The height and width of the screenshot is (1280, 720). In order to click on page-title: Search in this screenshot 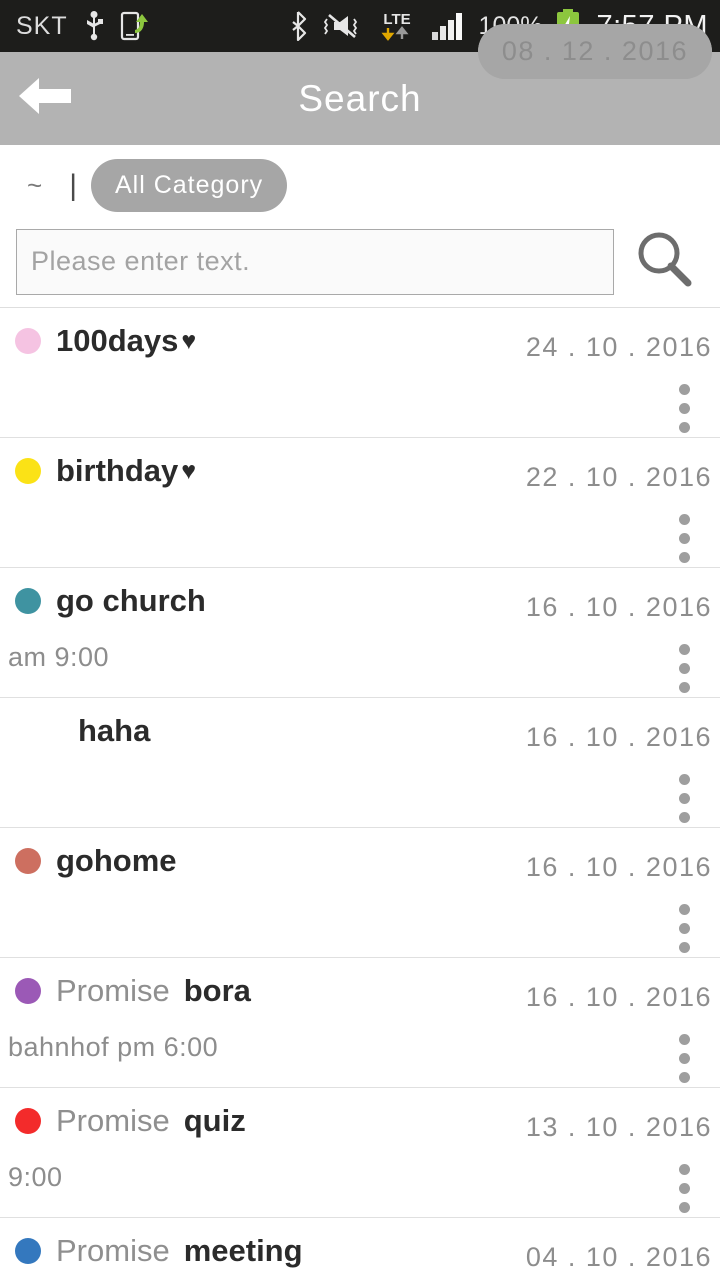, I will do `click(360, 98)`.